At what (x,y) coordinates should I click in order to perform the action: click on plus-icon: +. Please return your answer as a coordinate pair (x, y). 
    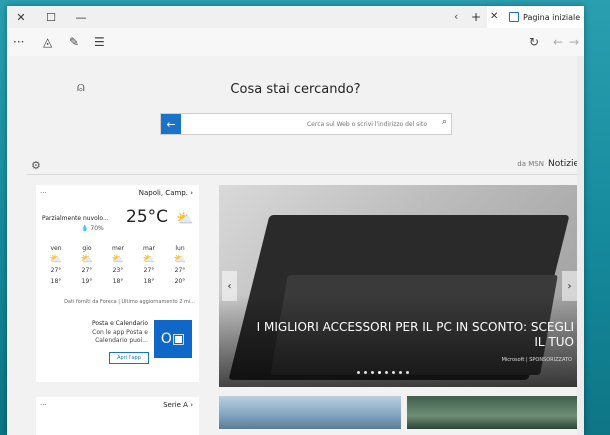
    Looking at the image, I should click on (476, 17).